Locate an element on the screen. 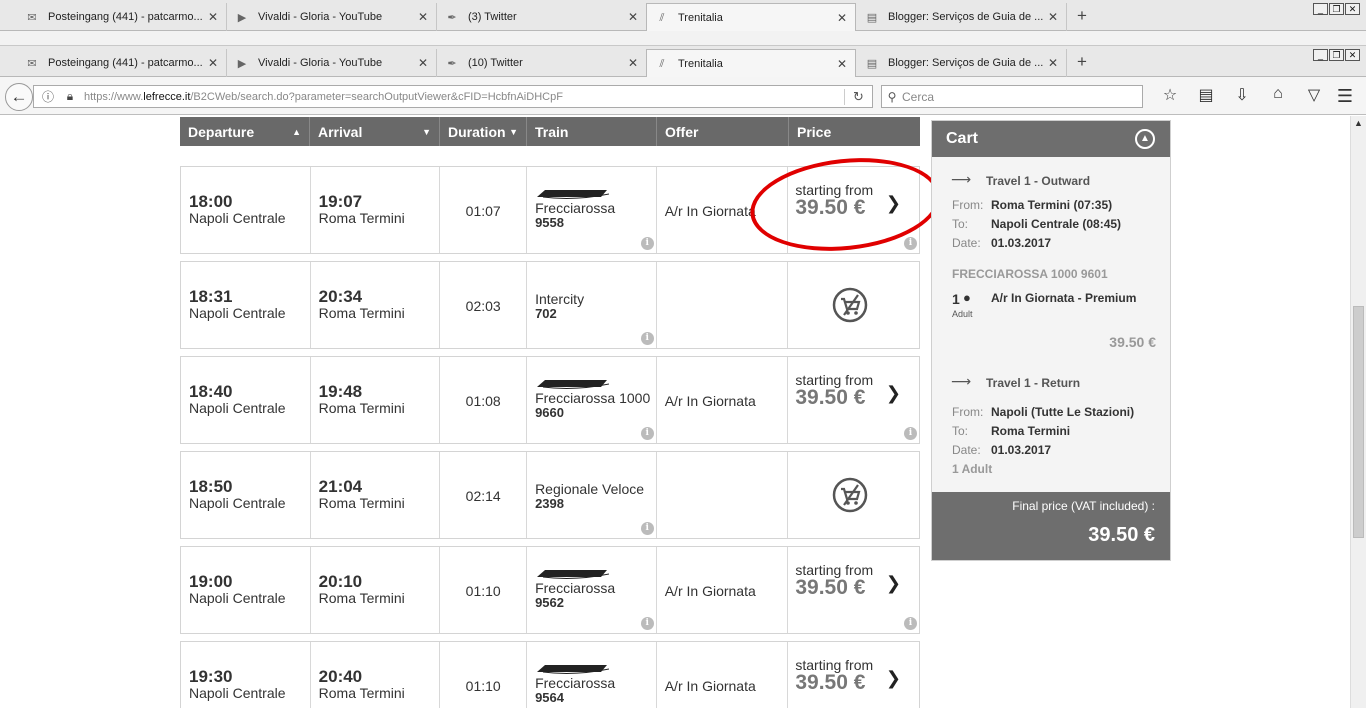 This screenshot has height=708, width=1366. return-to-value: Roma Termini is located at coordinates (1031, 431).